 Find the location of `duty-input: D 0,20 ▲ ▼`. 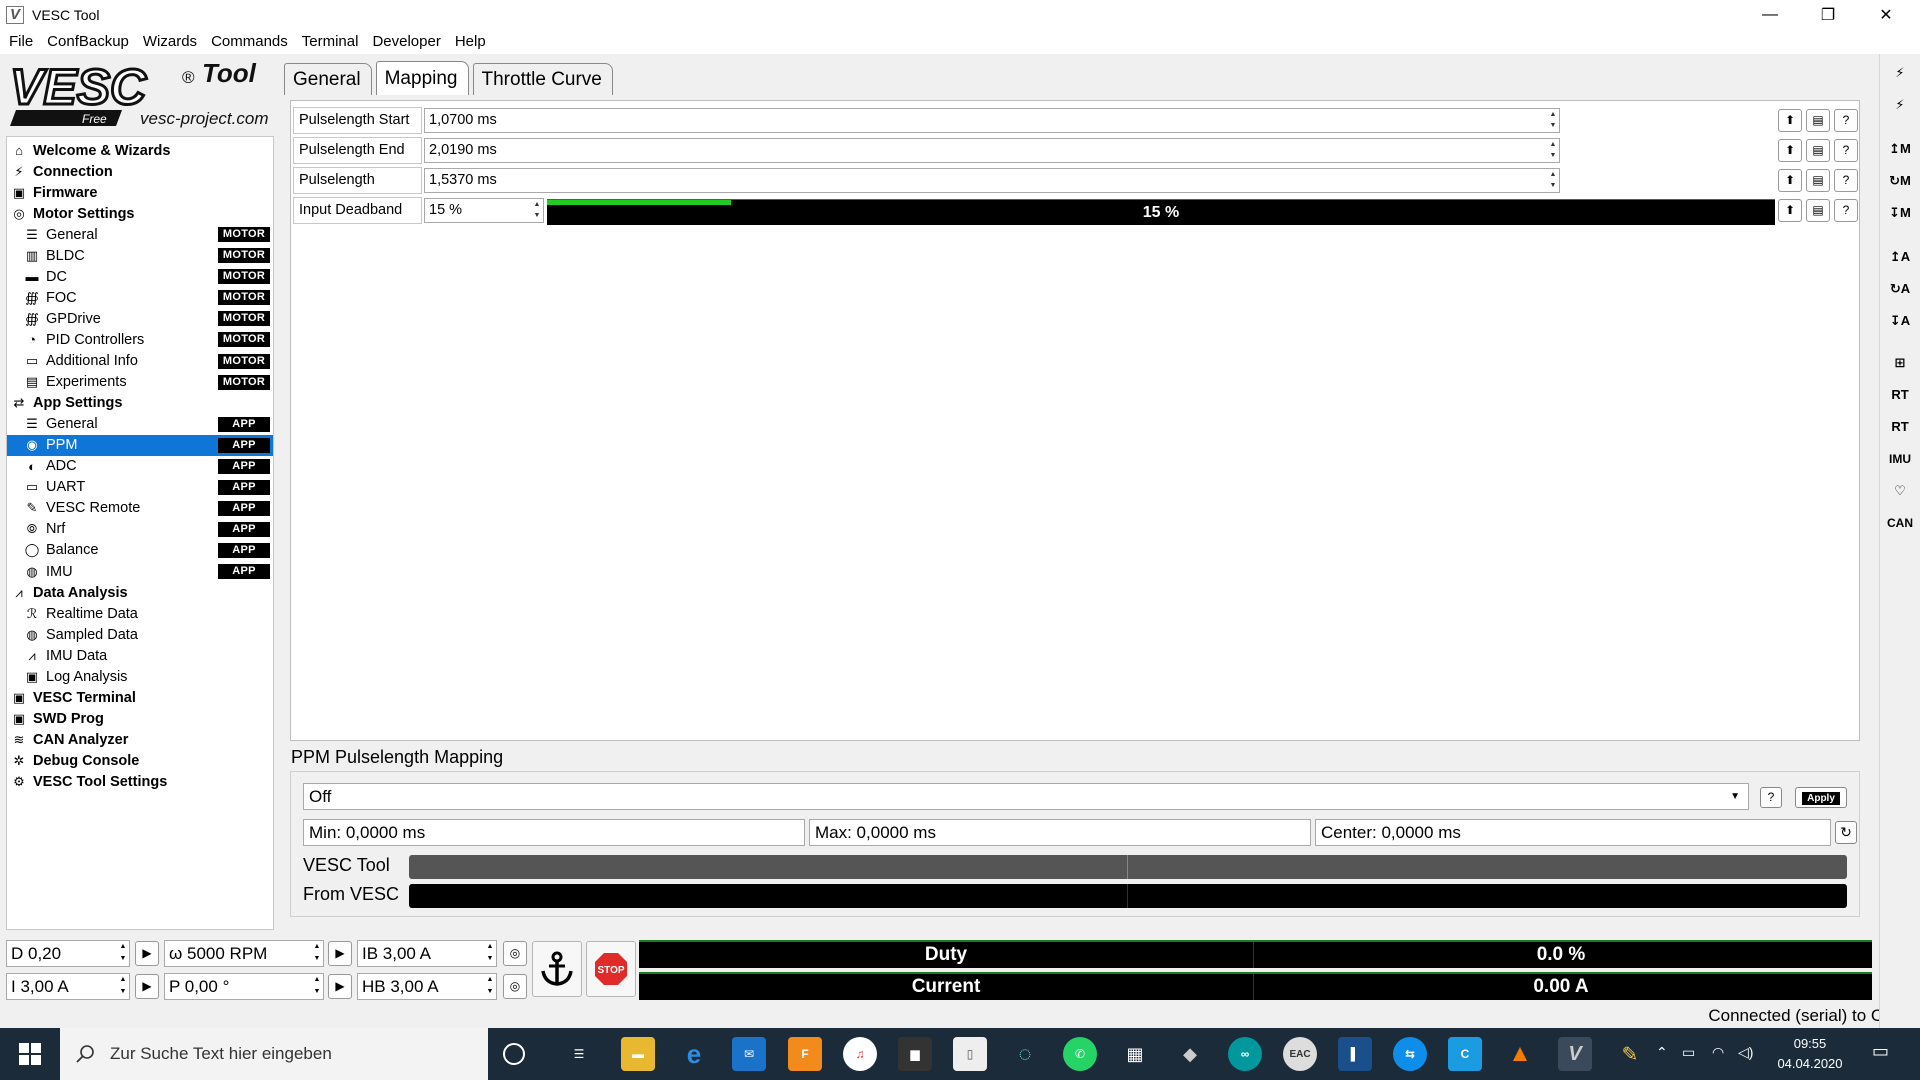

duty-input: D 0,20 ▲ ▼ is located at coordinates (68, 953).